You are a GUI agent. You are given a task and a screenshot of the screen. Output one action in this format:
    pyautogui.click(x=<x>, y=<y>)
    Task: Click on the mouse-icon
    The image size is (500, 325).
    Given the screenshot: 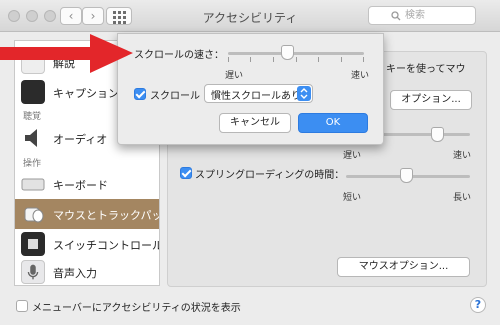 What is the action you would take?
    pyautogui.click(x=33, y=214)
    